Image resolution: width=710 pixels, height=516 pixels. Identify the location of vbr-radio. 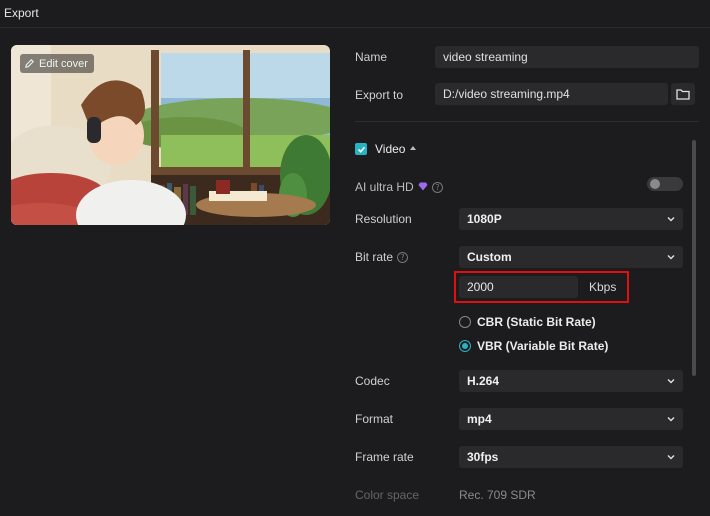
(465, 346).